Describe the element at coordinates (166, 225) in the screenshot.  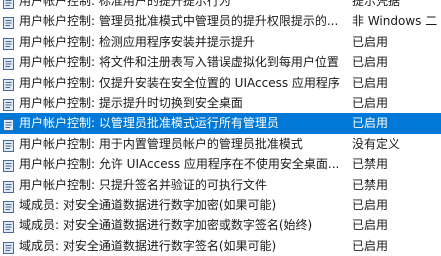
I see `policy-name: 域成员: 对安全通道数据进行数字加密或数字签名(始终)` at that location.